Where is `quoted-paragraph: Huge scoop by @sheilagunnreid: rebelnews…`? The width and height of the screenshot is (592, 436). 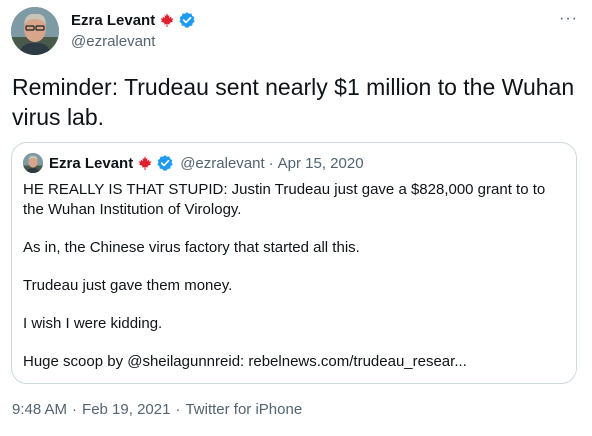
quoted-paragraph: Huge scoop by @sheilagunnreid: rebelnews… is located at coordinates (245, 361).